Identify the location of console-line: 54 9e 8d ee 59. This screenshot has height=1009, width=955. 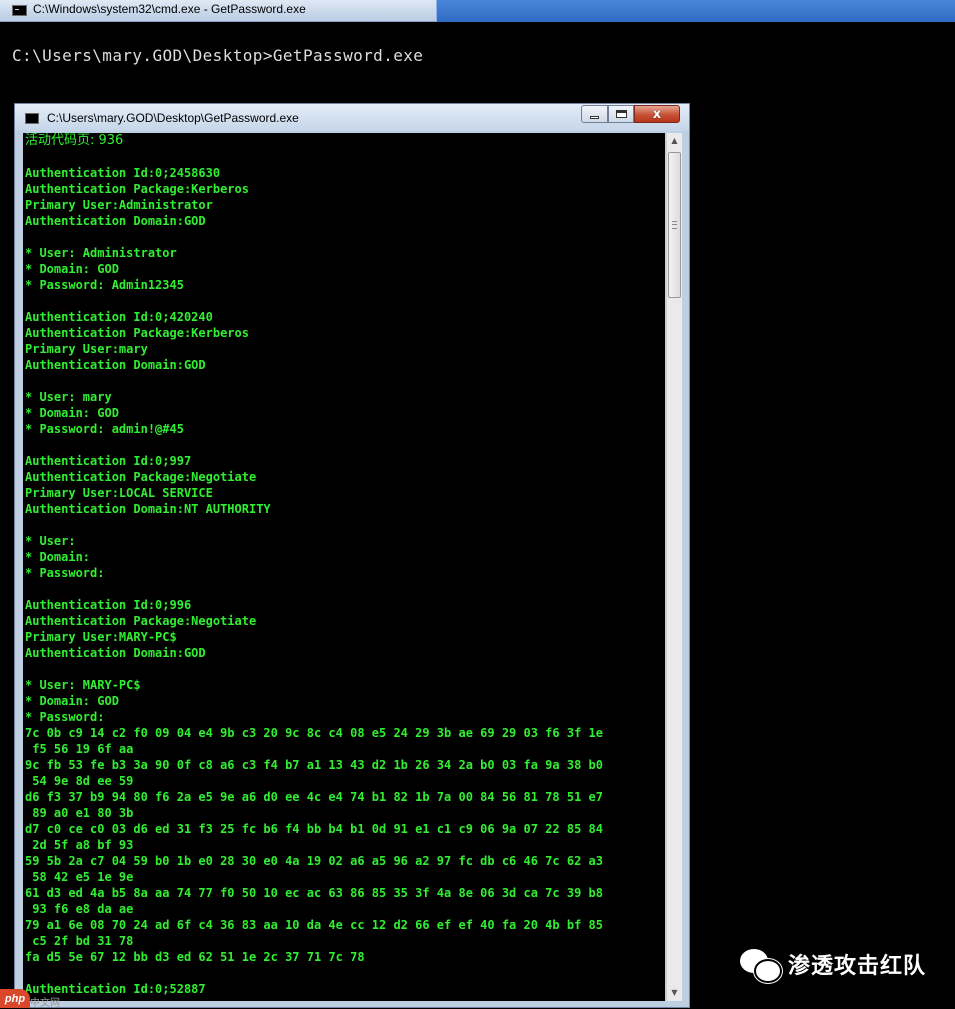
(79, 781).